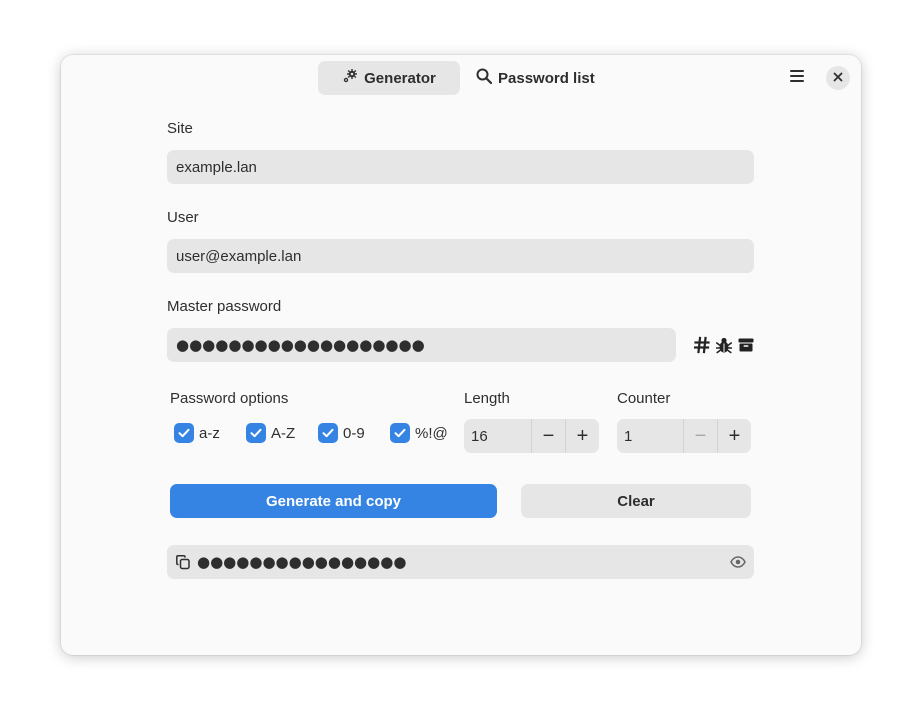  I want to click on close-icon, so click(838, 78).